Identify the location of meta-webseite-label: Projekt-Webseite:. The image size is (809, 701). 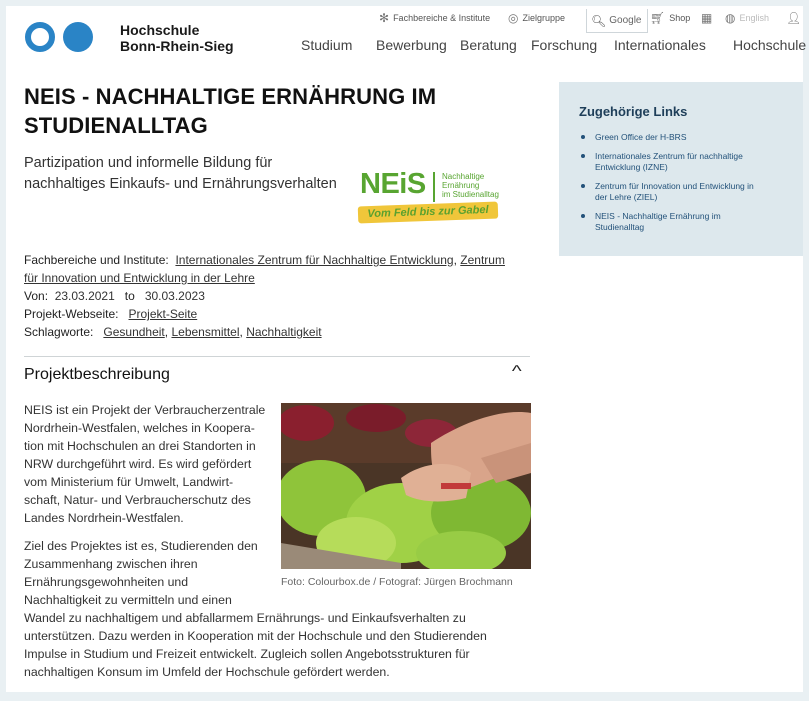
(71, 314).